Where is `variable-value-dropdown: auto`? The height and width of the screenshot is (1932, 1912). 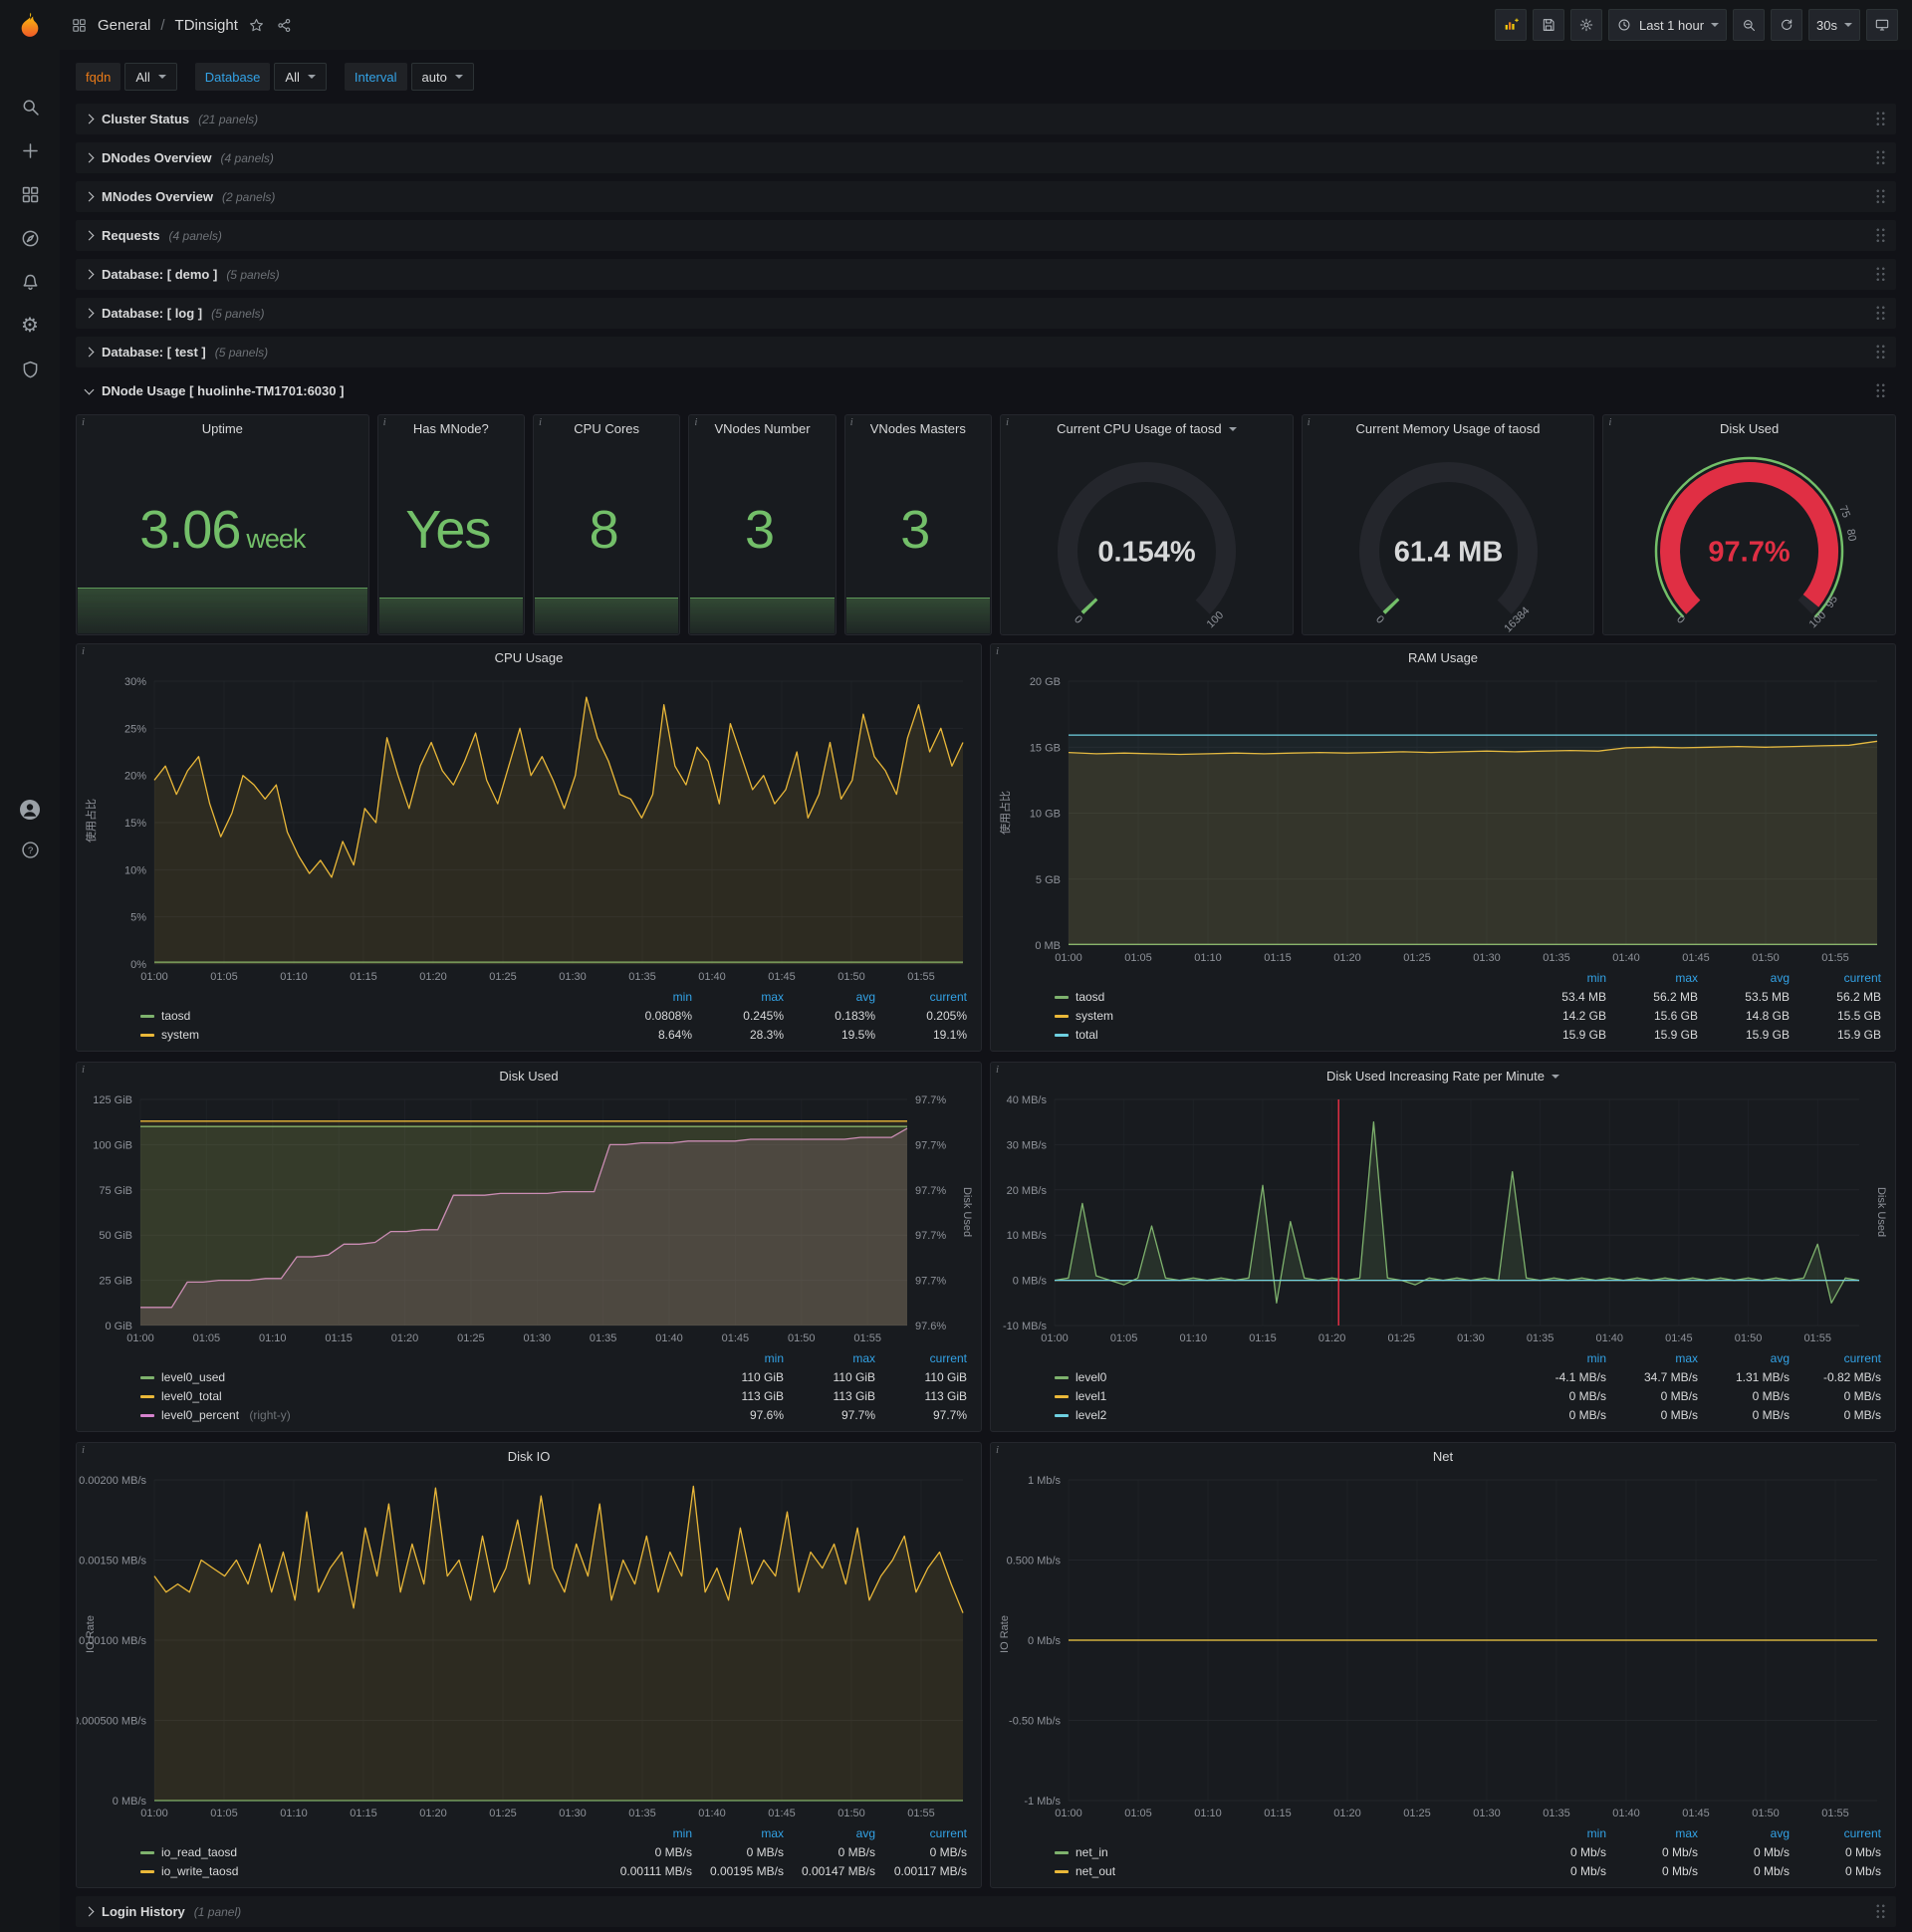
variable-value-dropdown: auto is located at coordinates (442, 77).